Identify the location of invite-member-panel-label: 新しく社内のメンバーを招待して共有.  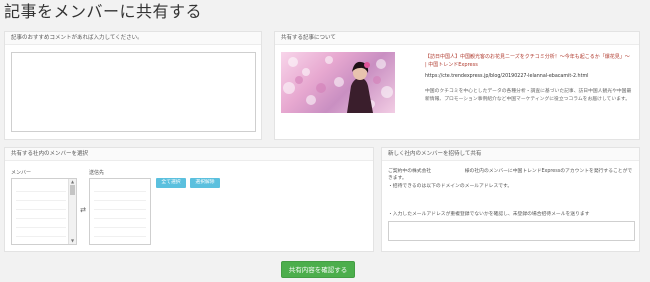
(510, 154).